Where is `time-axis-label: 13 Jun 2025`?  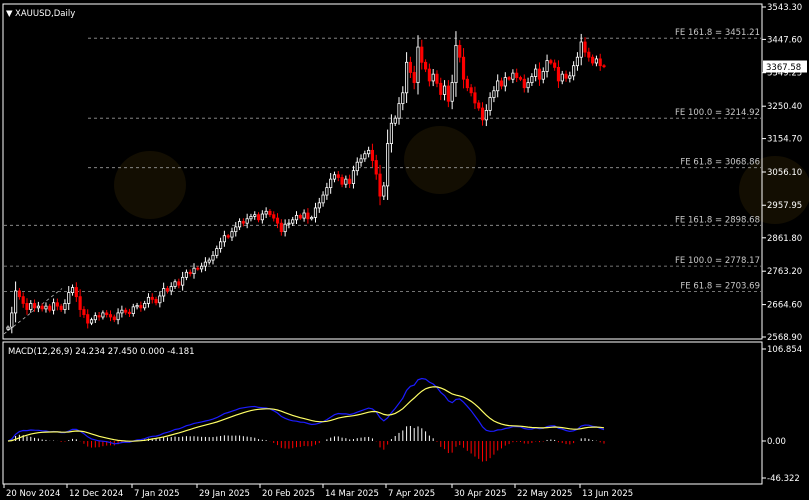
time-axis-label: 13 Jun 2025 is located at coordinates (607, 494).